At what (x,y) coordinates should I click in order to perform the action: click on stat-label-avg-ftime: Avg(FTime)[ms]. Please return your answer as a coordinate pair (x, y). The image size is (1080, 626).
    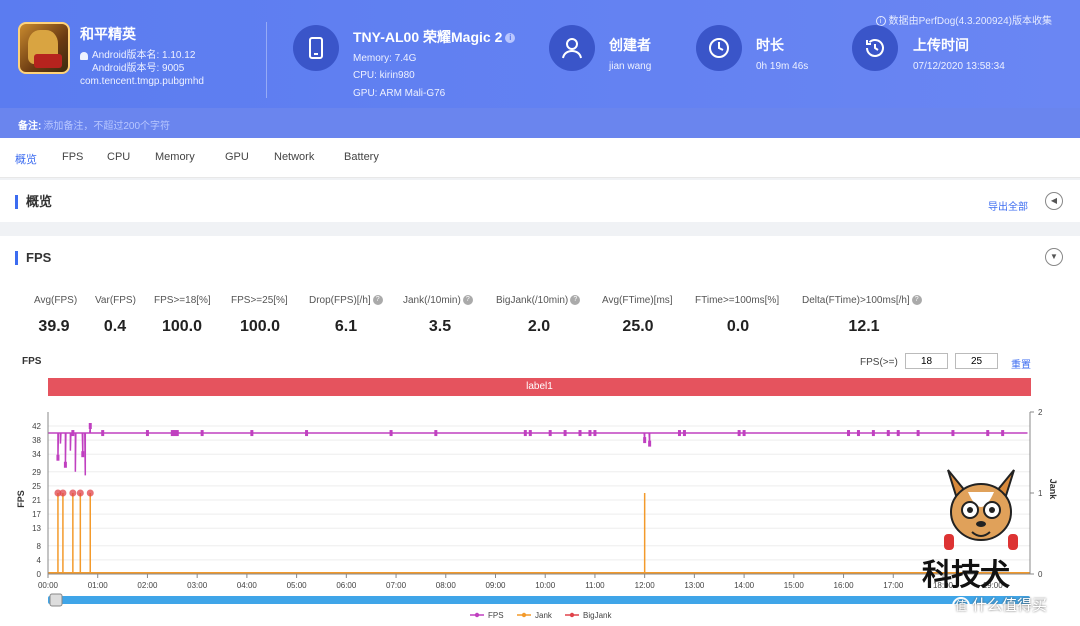
    Looking at the image, I should click on (637, 300).